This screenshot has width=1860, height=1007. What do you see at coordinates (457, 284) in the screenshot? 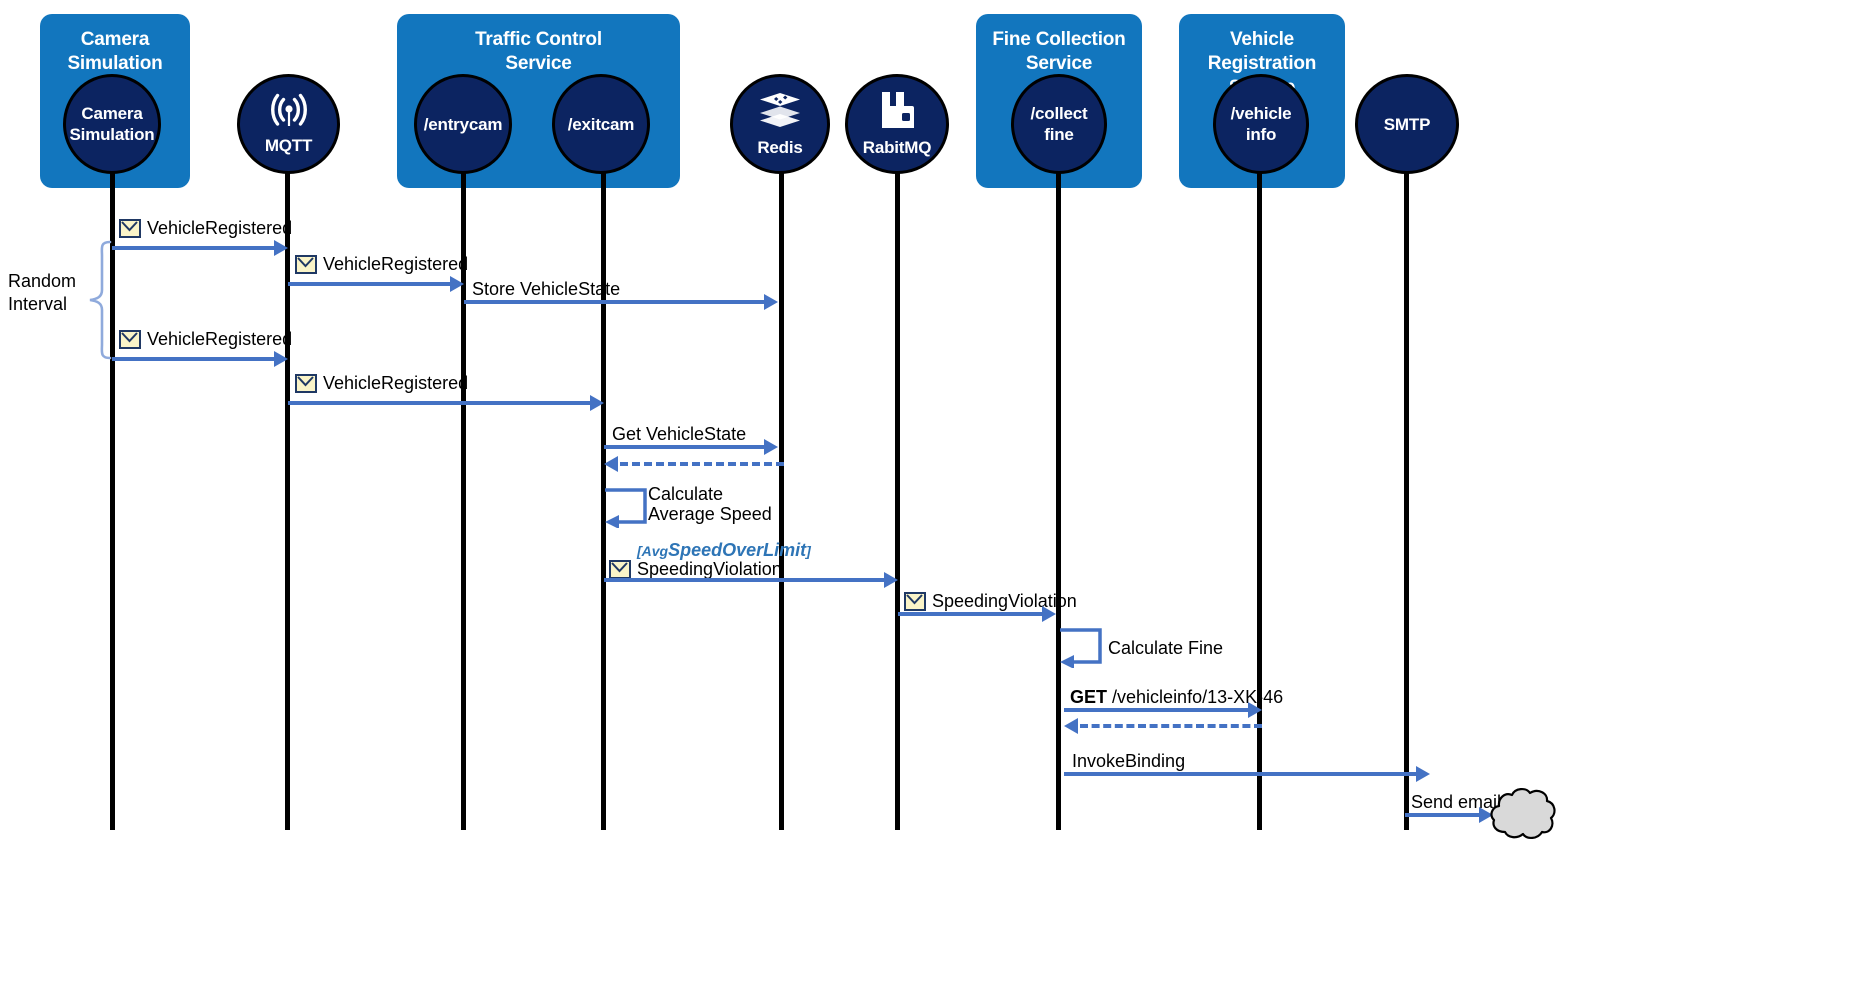
I see `arrow-head-m2` at bounding box center [457, 284].